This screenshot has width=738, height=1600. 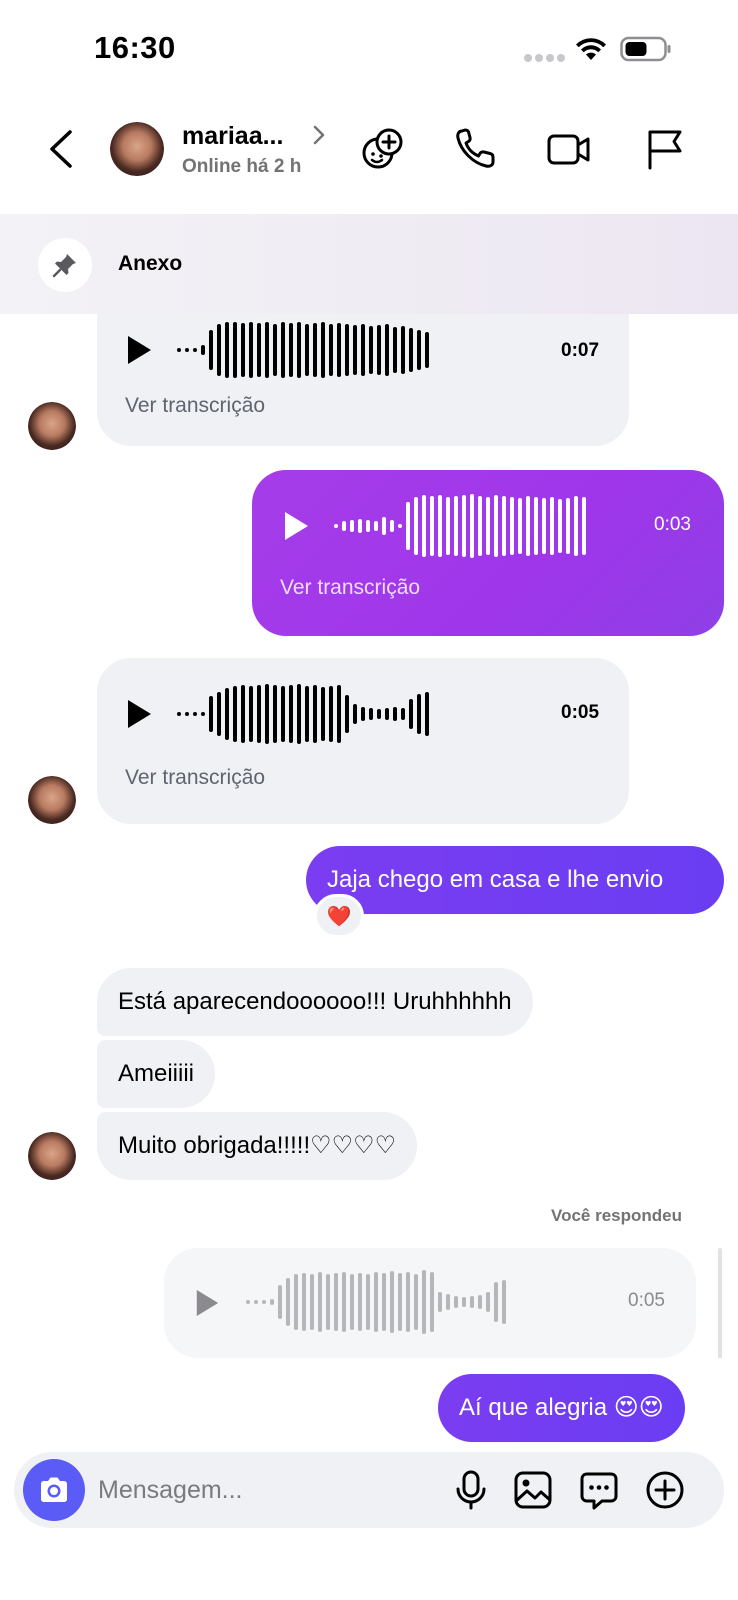 I want to click on flag-icon, so click(x=665, y=149).